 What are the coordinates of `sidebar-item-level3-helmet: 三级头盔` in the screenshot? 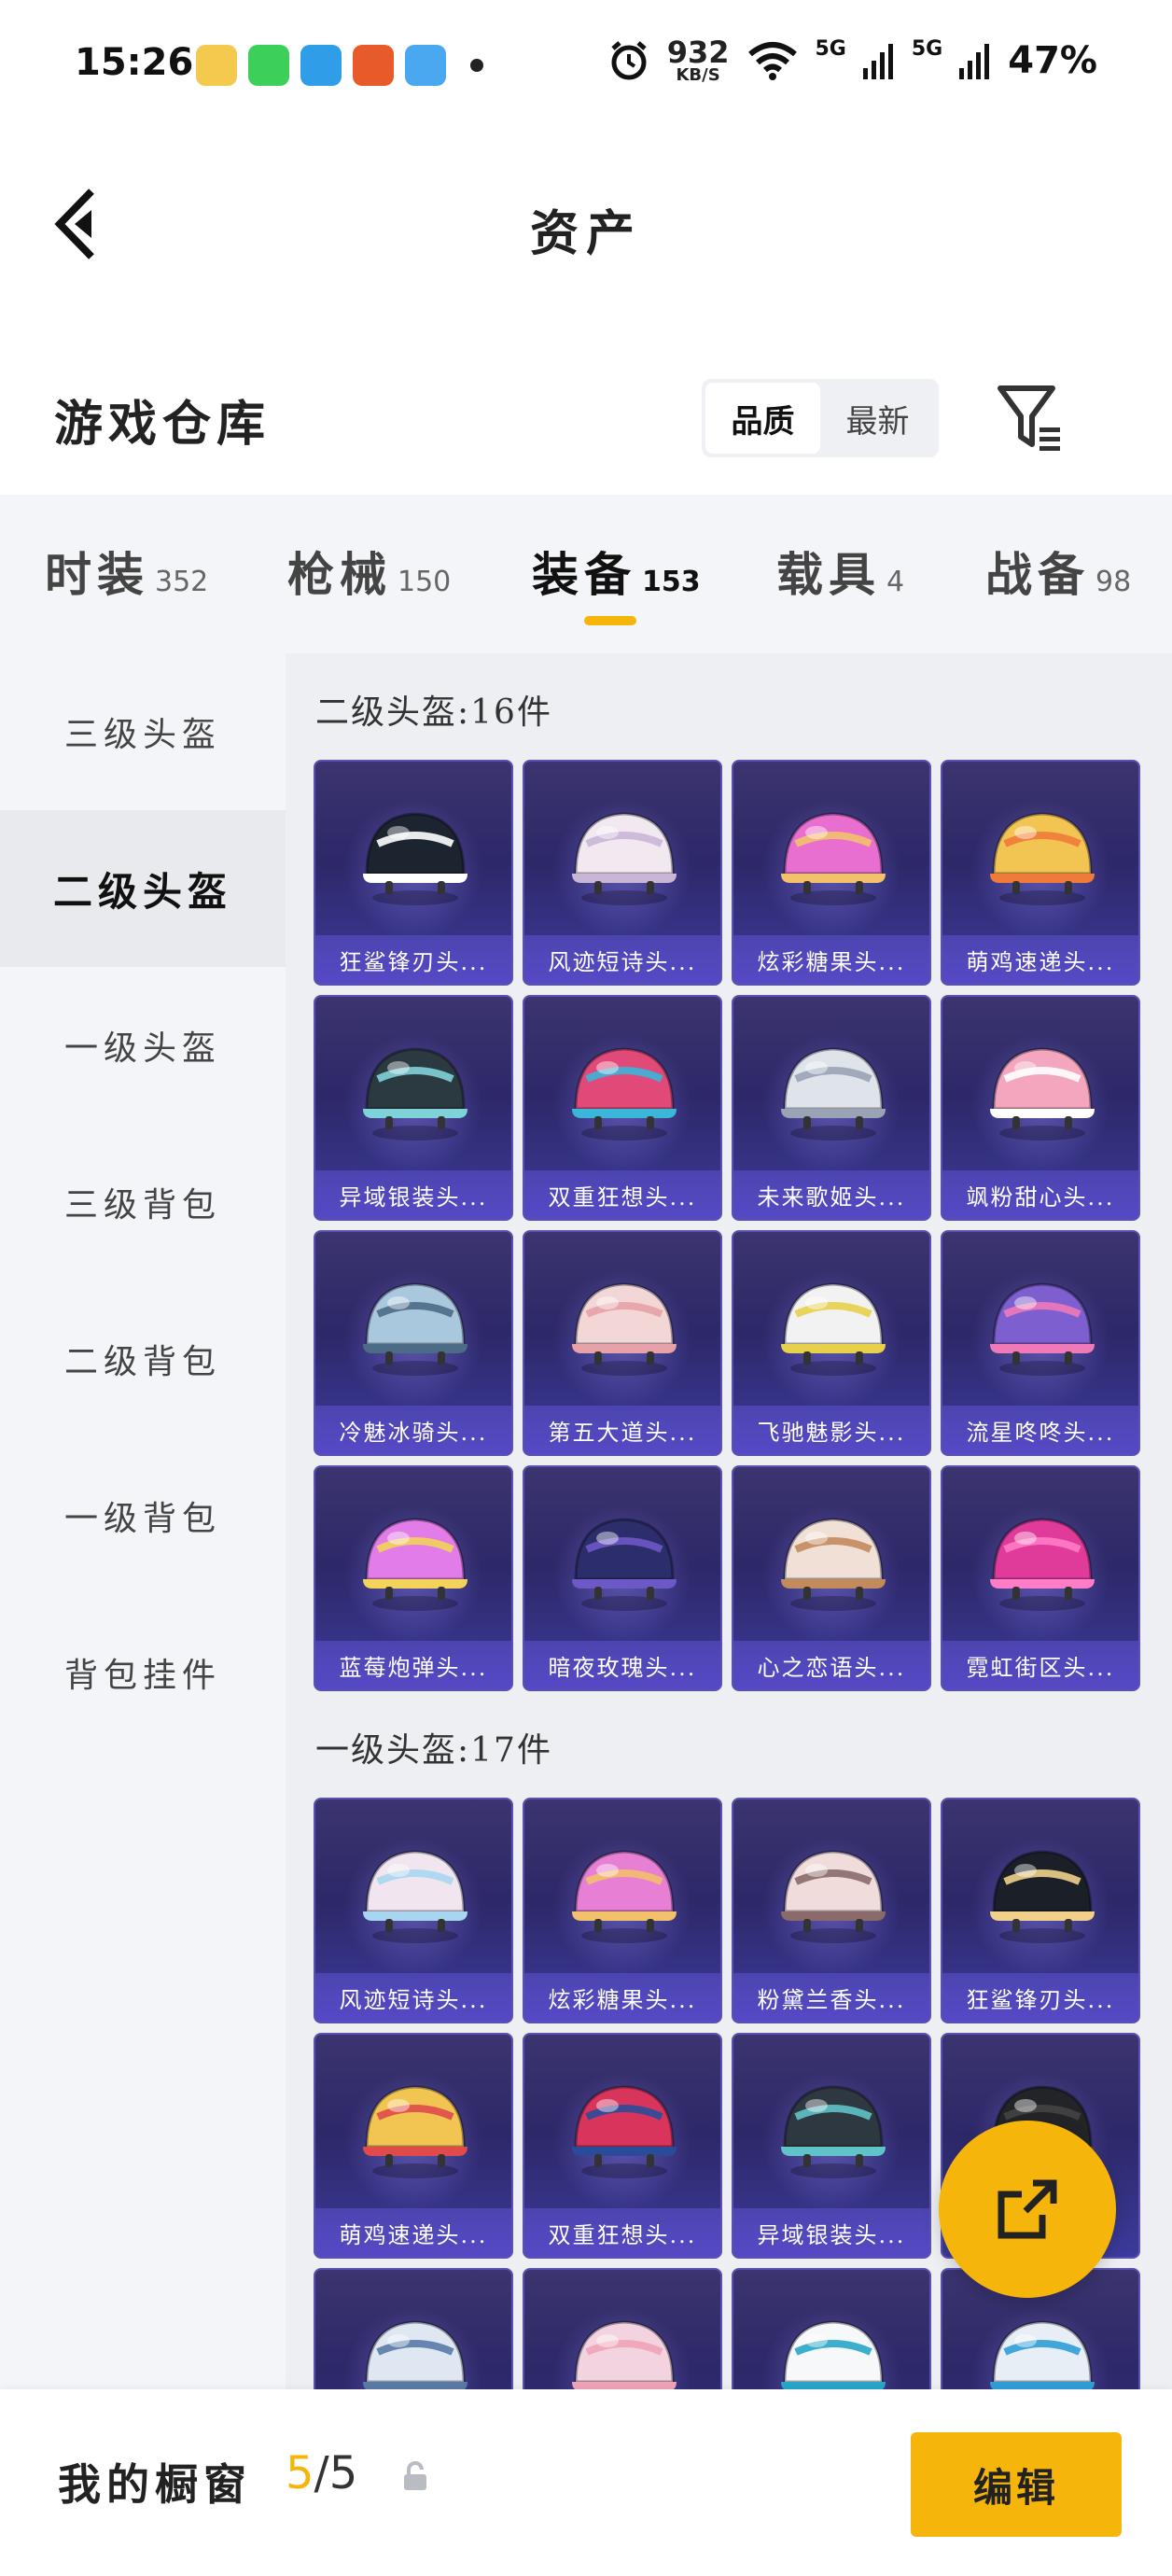 It's located at (143, 731).